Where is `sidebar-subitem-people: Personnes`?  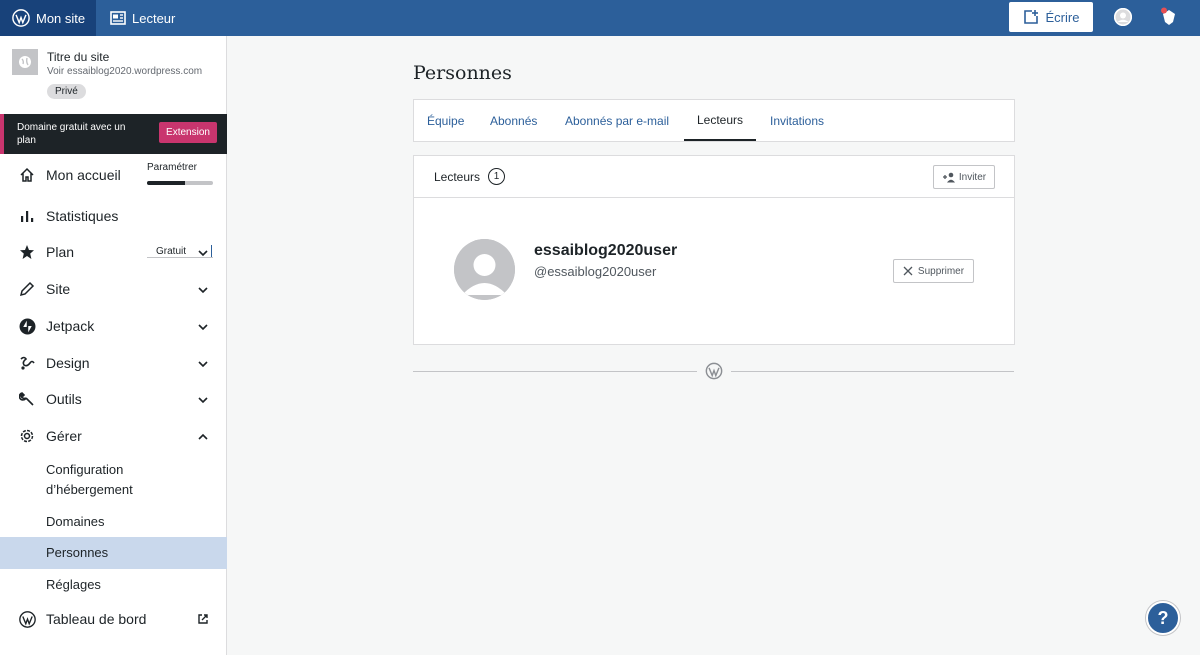 sidebar-subitem-people: Personnes is located at coordinates (113, 553).